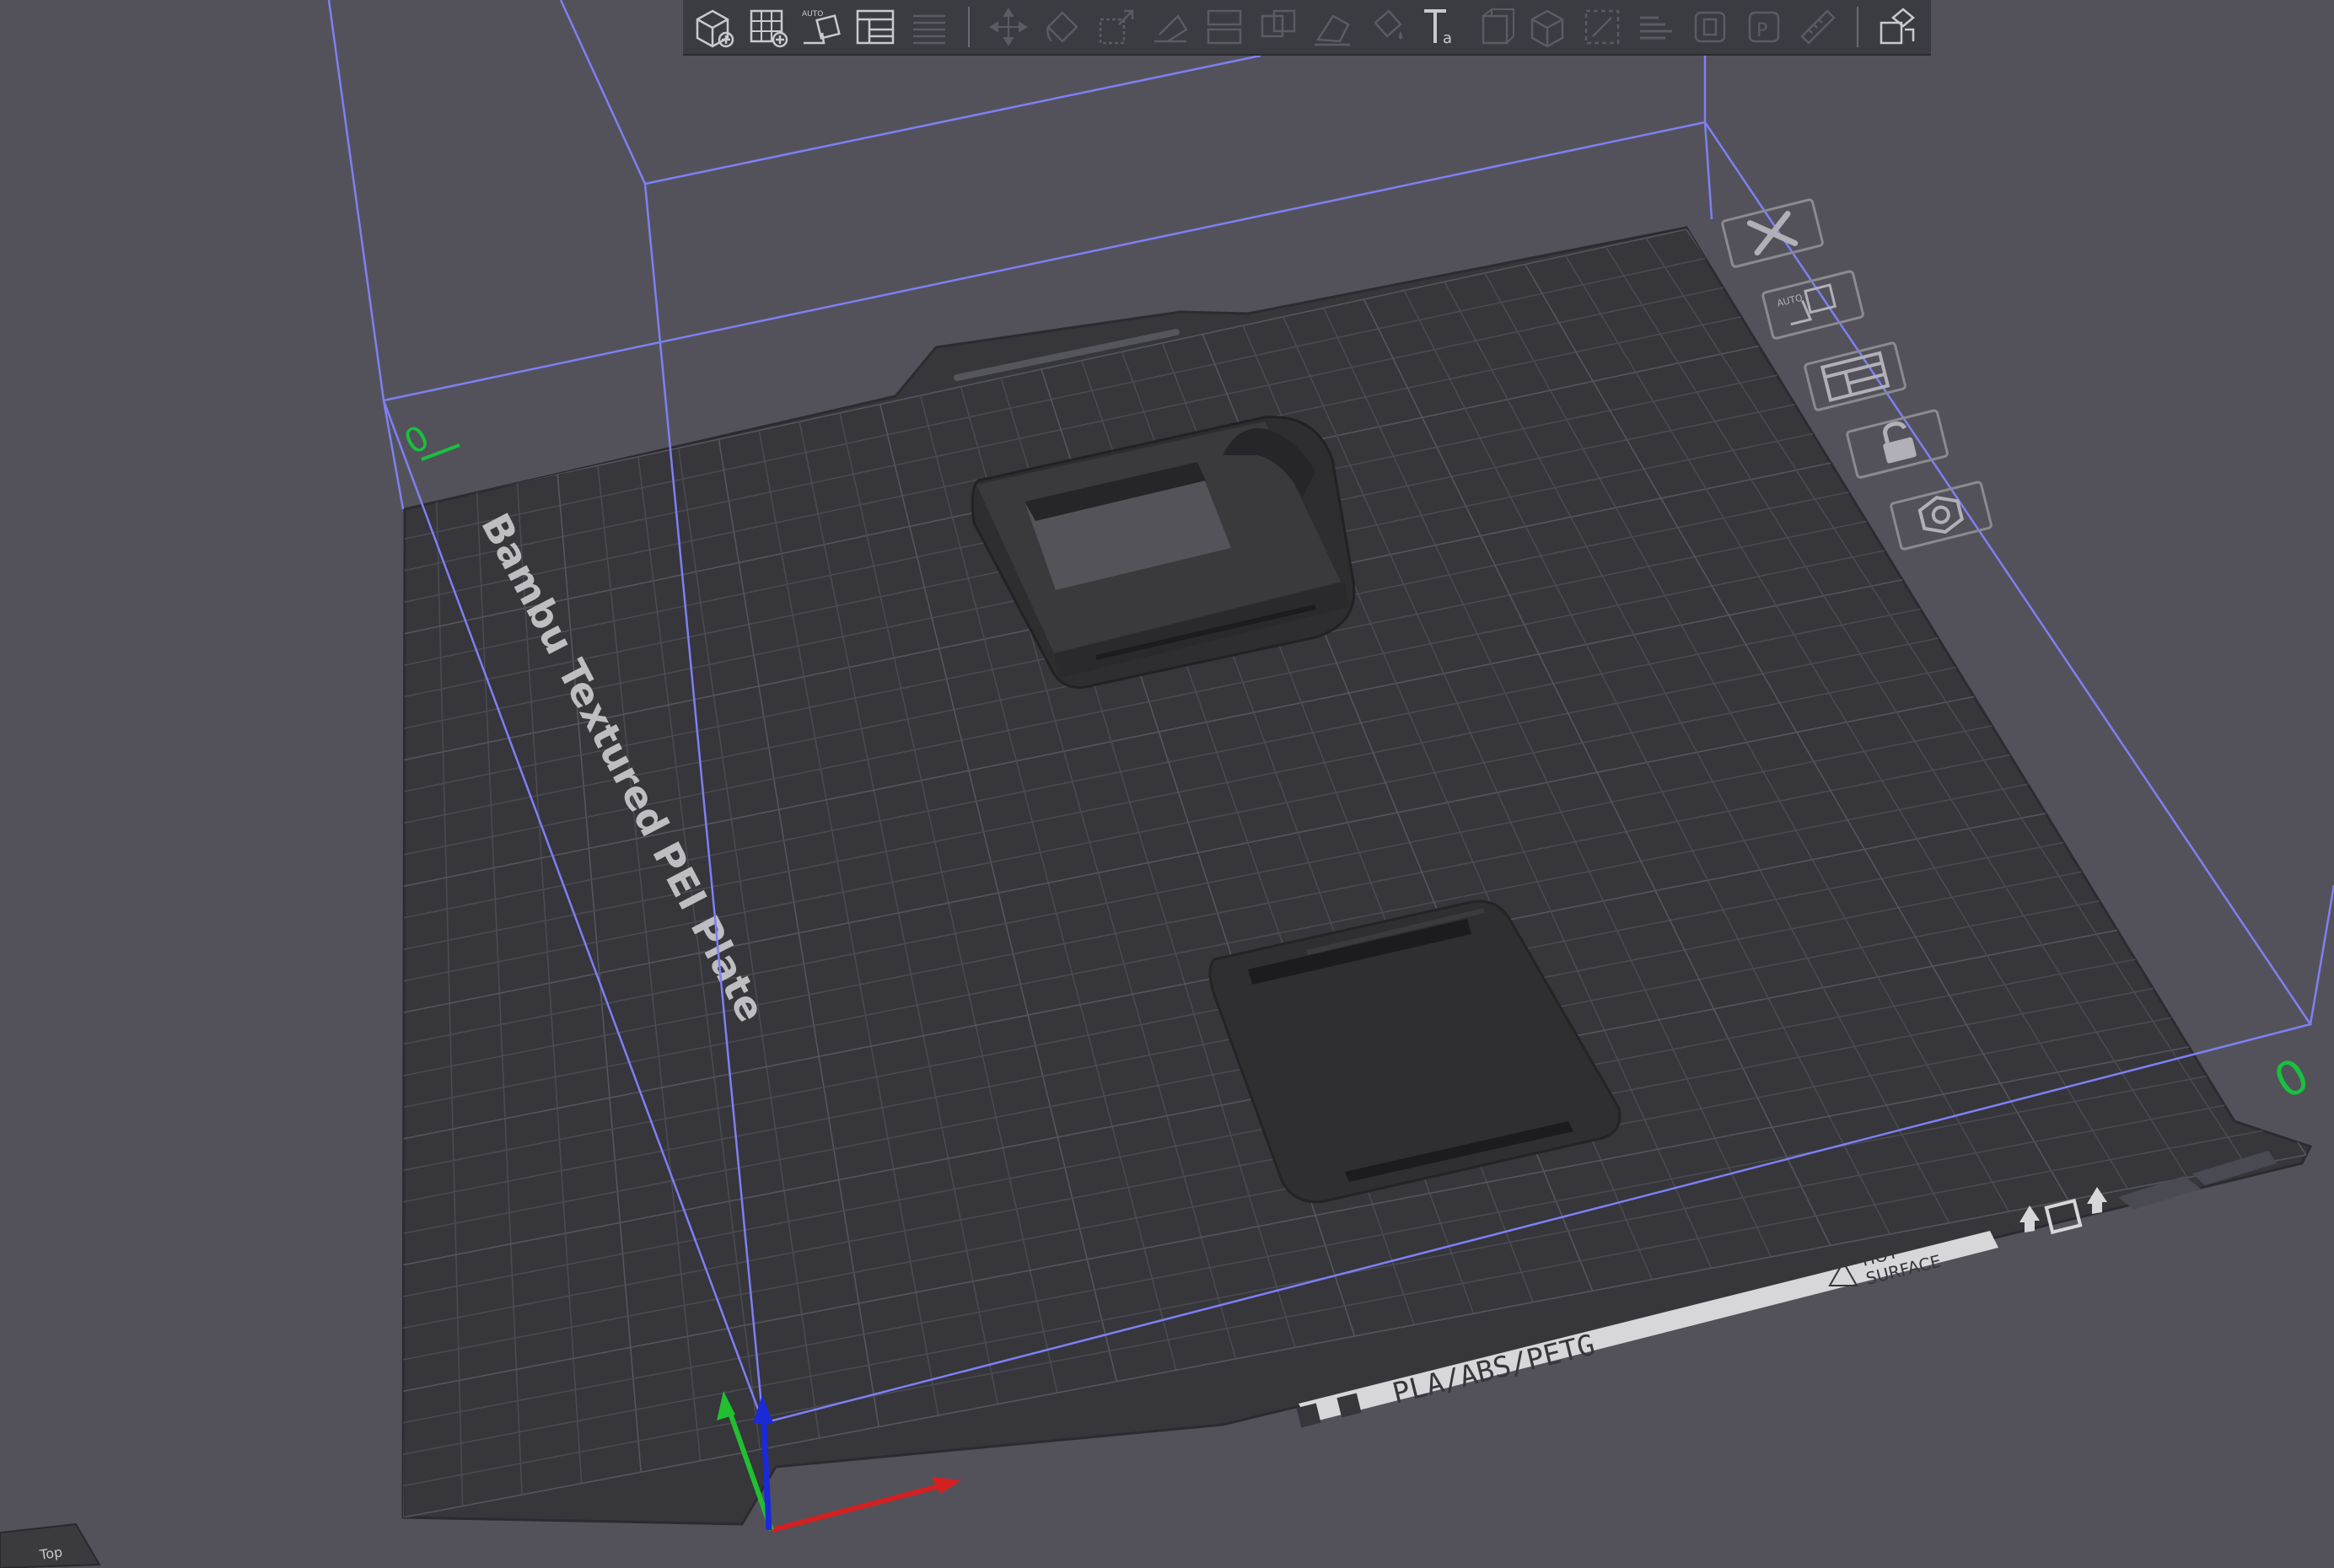 The height and width of the screenshot is (1568, 2334). I want to click on view-cube: Top, so click(59, 1538).